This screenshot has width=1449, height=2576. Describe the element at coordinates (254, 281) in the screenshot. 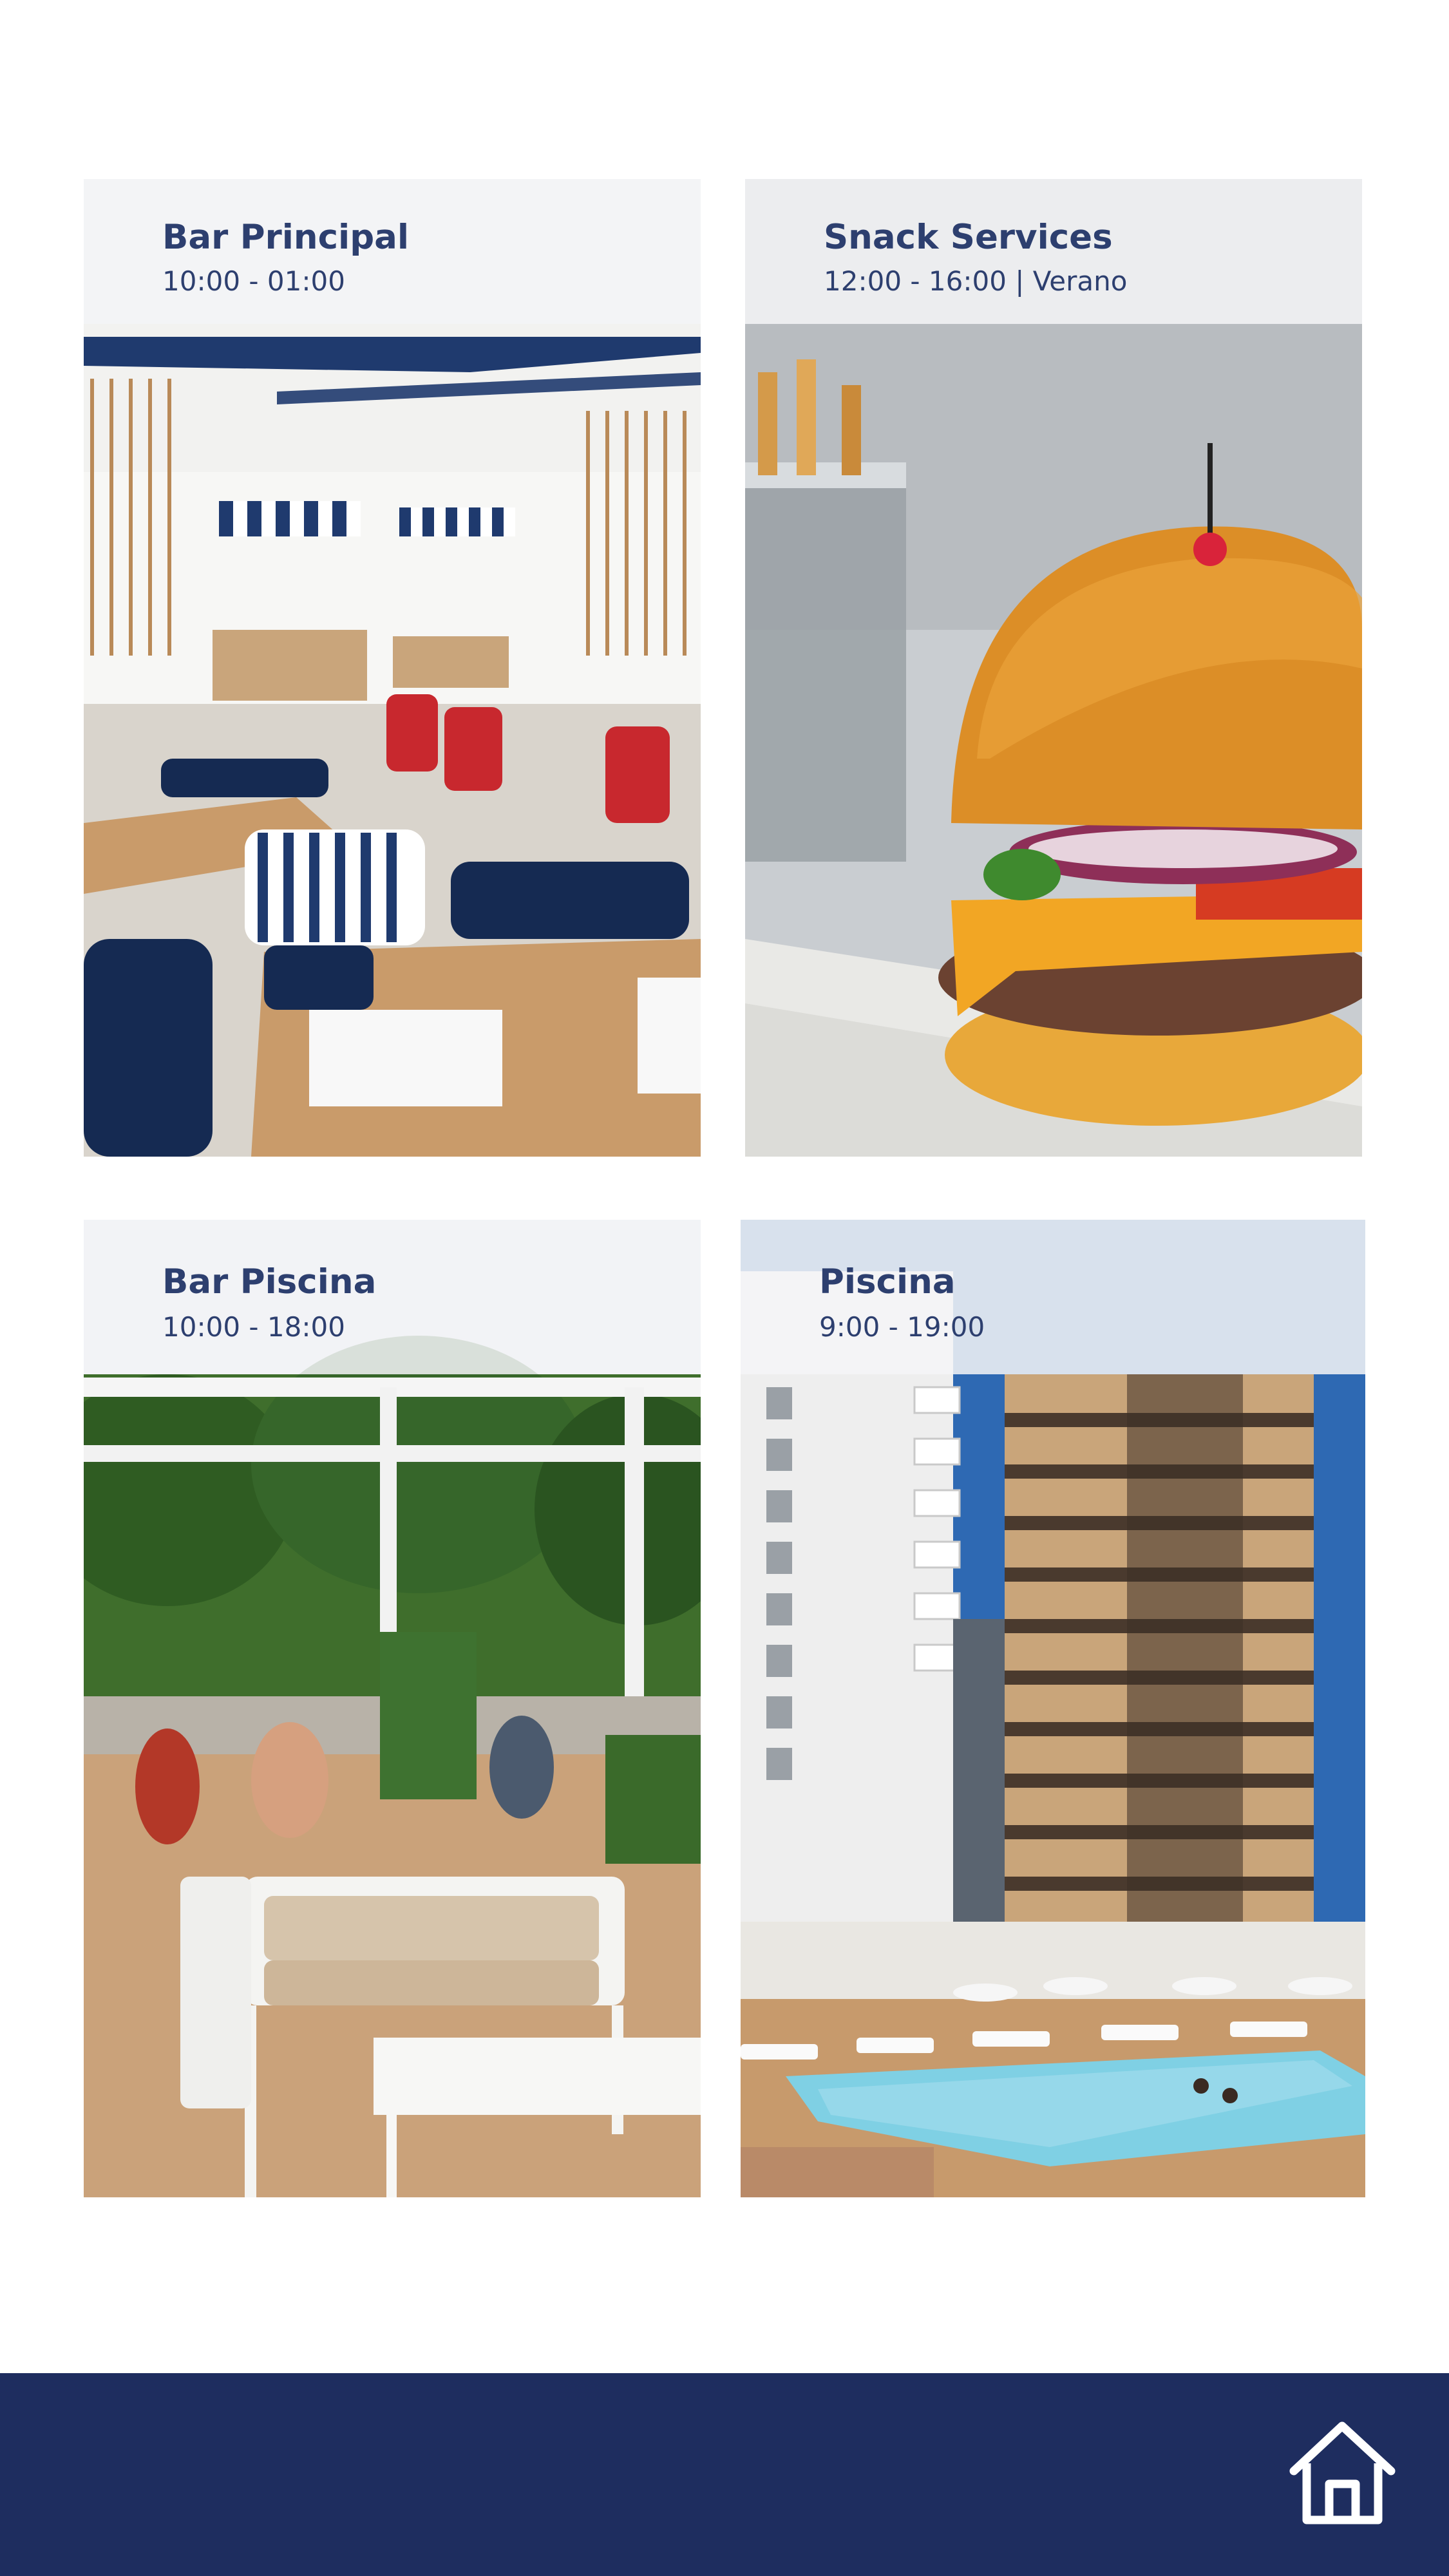

I see `venue-hours: 10:00 - 01:00` at that location.